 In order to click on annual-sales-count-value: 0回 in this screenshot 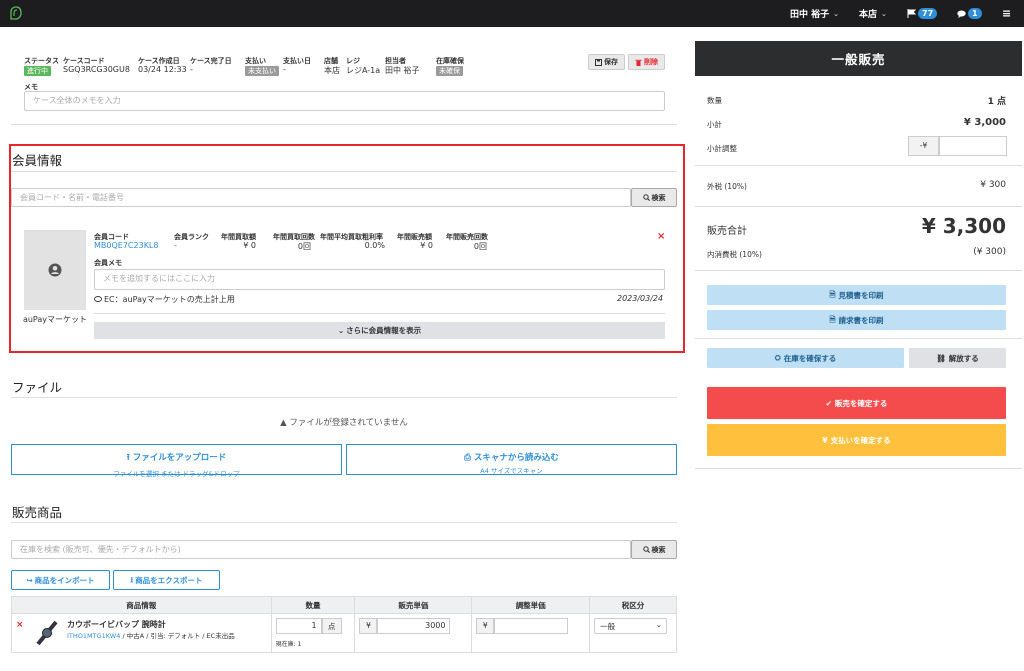, I will do `click(480, 246)`.